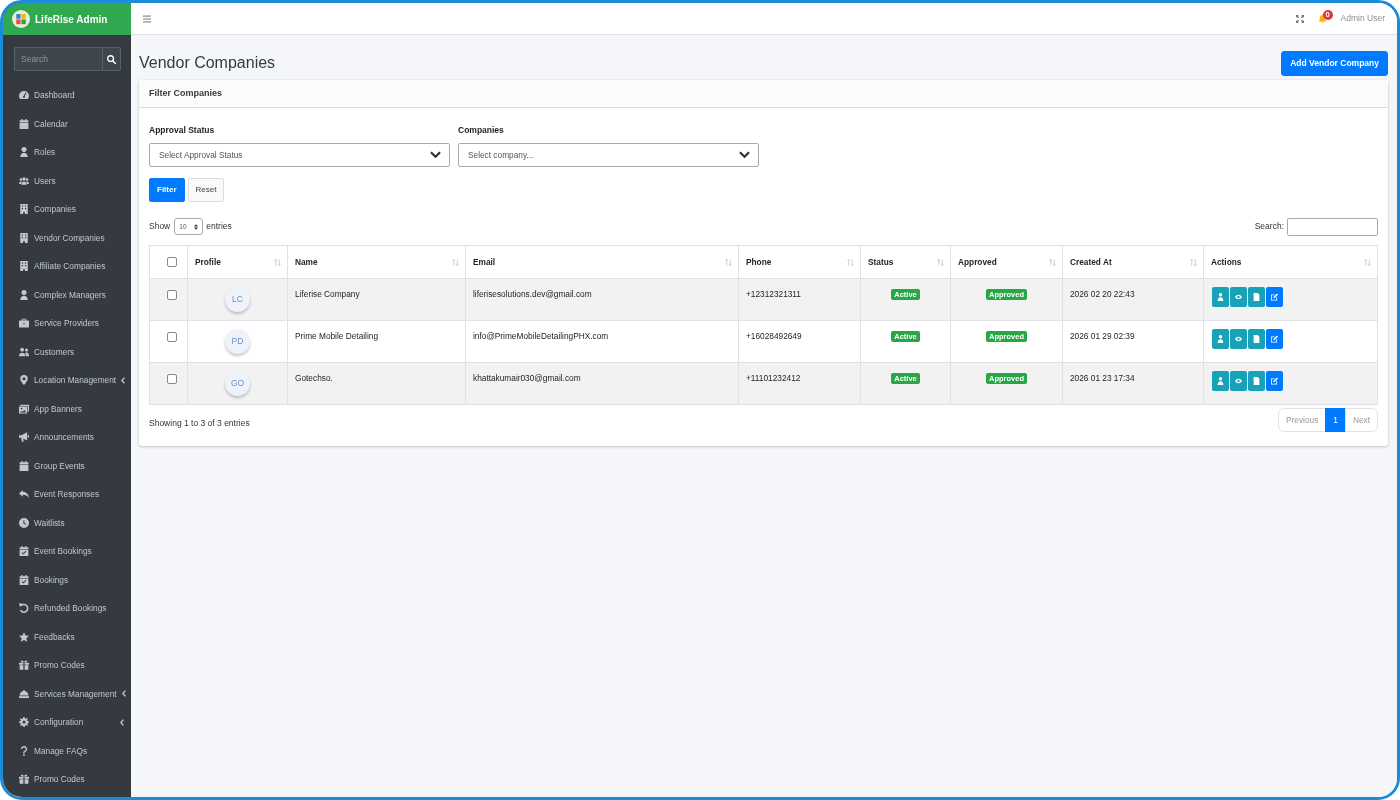 The image size is (1400, 800). Describe the element at coordinates (67, 551) in the screenshot. I see `sidebar-item: Event Bookings` at that location.